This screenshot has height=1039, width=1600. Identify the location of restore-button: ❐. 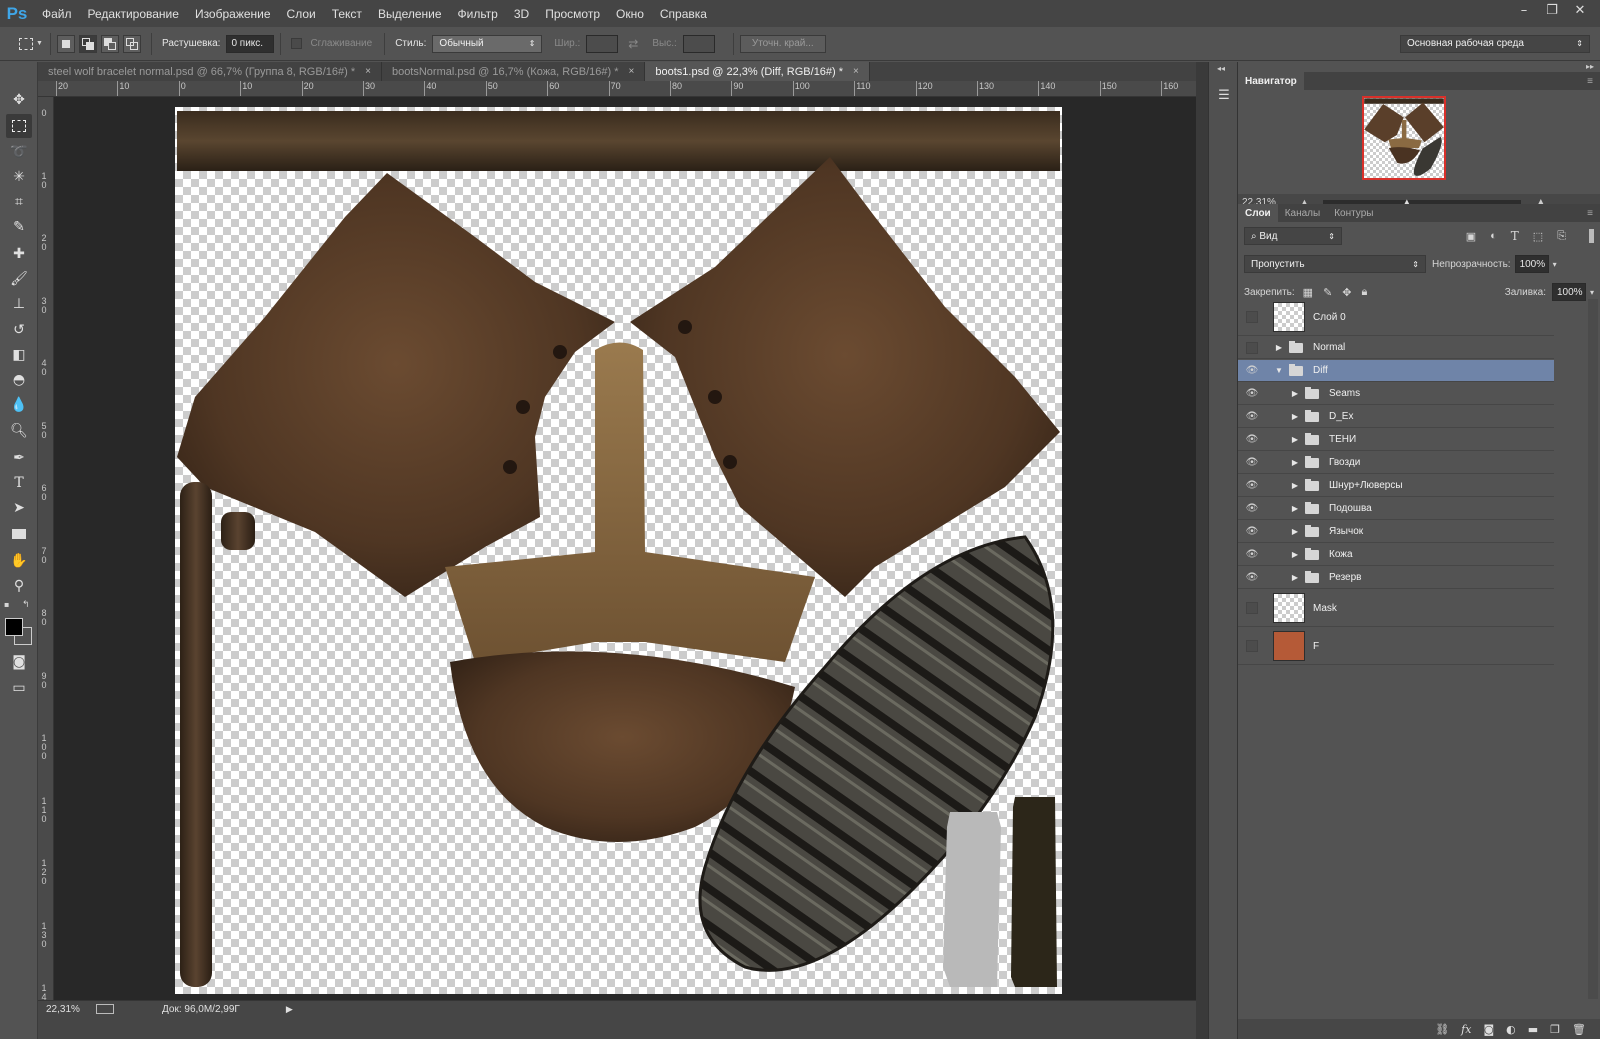
(1552, 10).